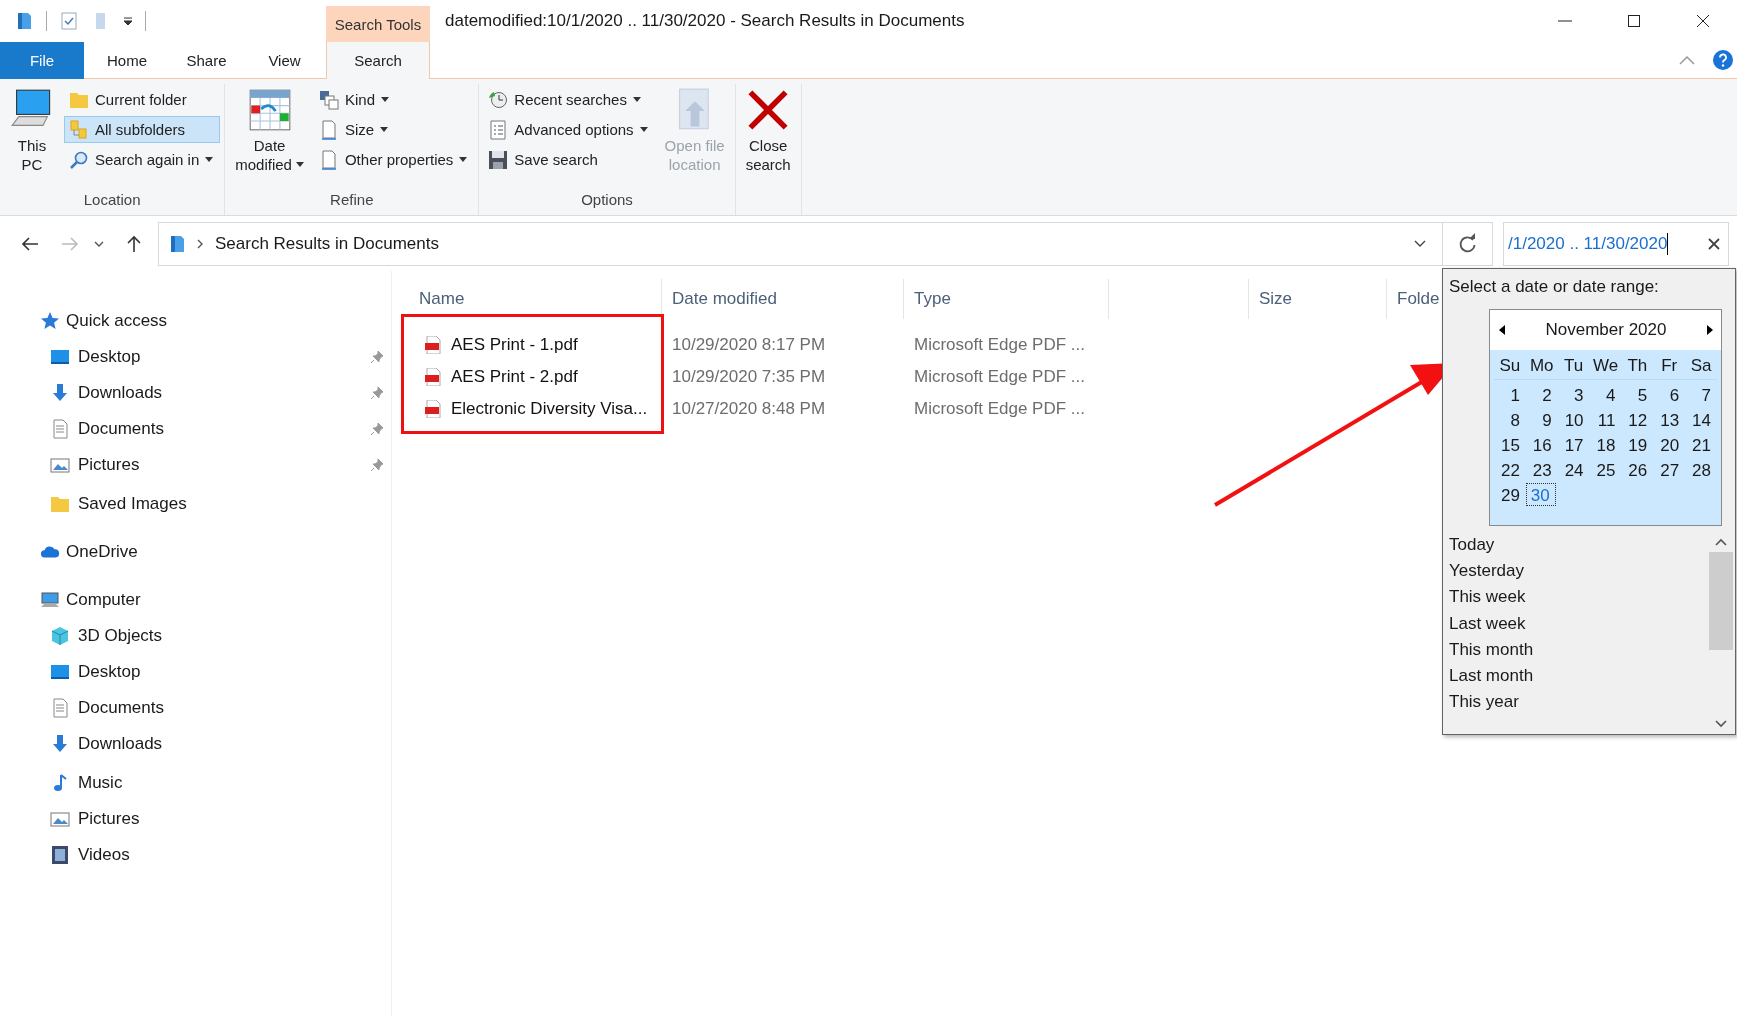  I want to click on group-label: Refine, so click(352, 200).